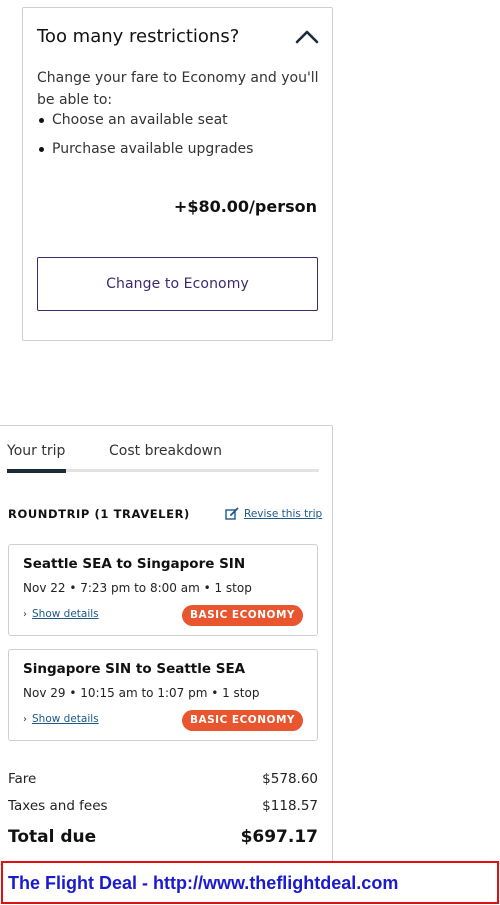 The height and width of the screenshot is (905, 500). What do you see at coordinates (134, 564) in the screenshot?
I see `flight-route: Seattle SEA to Singapore SIN` at bounding box center [134, 564].